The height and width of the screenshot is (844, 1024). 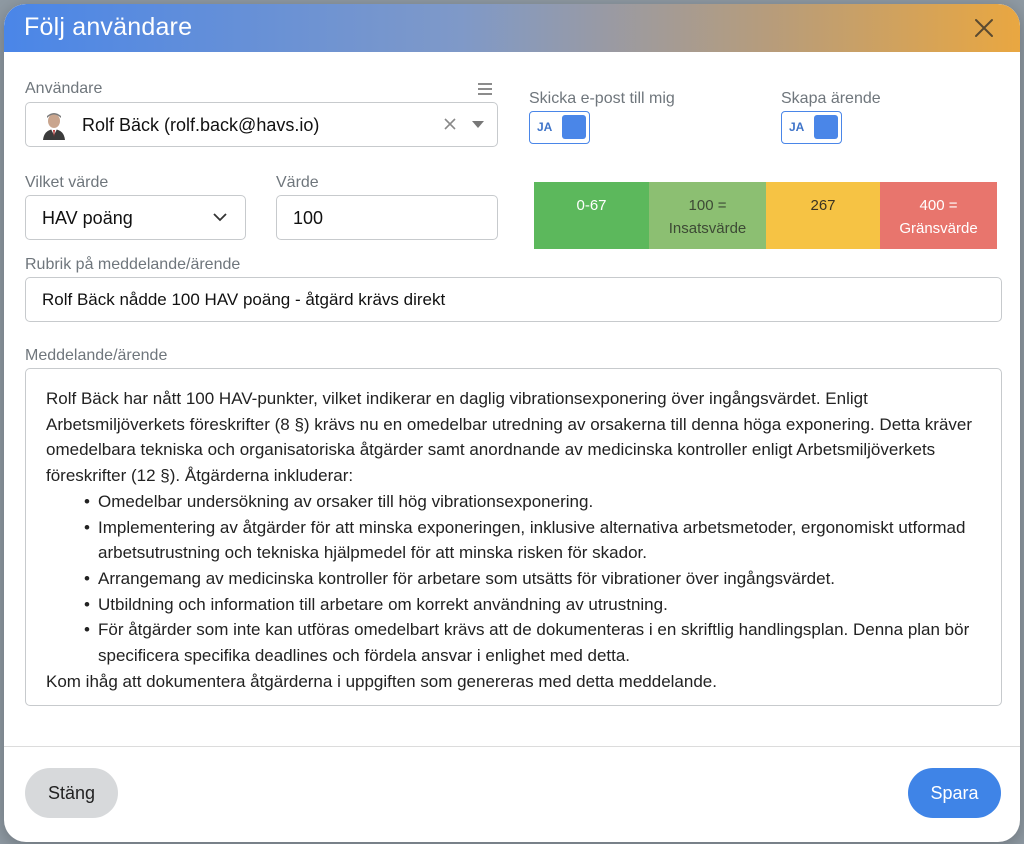 I want to click on which-value-value: HAV poäng, so click(x=87, y=218).